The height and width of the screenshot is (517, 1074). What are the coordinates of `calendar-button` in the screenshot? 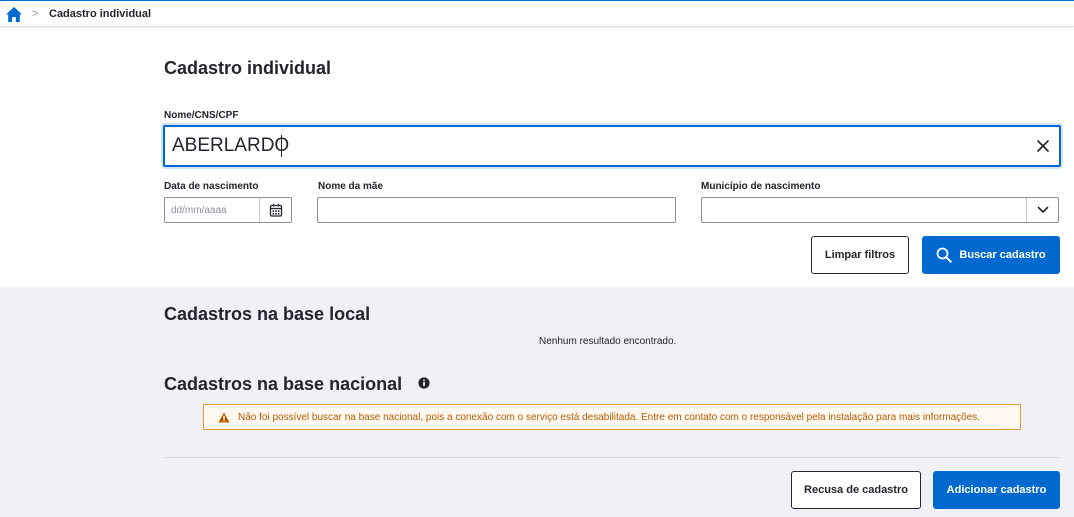 It's located at (275, 210).